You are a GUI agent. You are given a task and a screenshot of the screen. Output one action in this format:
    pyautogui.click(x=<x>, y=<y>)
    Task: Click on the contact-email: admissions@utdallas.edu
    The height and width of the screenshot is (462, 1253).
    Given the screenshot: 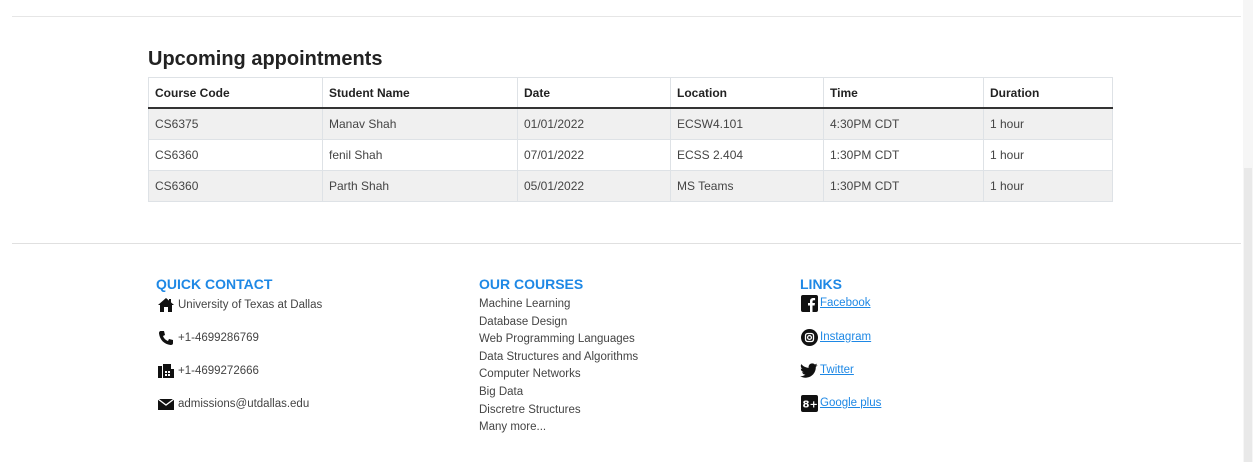 What is the action you would take?
    pyautogui.click(x=239, y=404)
    